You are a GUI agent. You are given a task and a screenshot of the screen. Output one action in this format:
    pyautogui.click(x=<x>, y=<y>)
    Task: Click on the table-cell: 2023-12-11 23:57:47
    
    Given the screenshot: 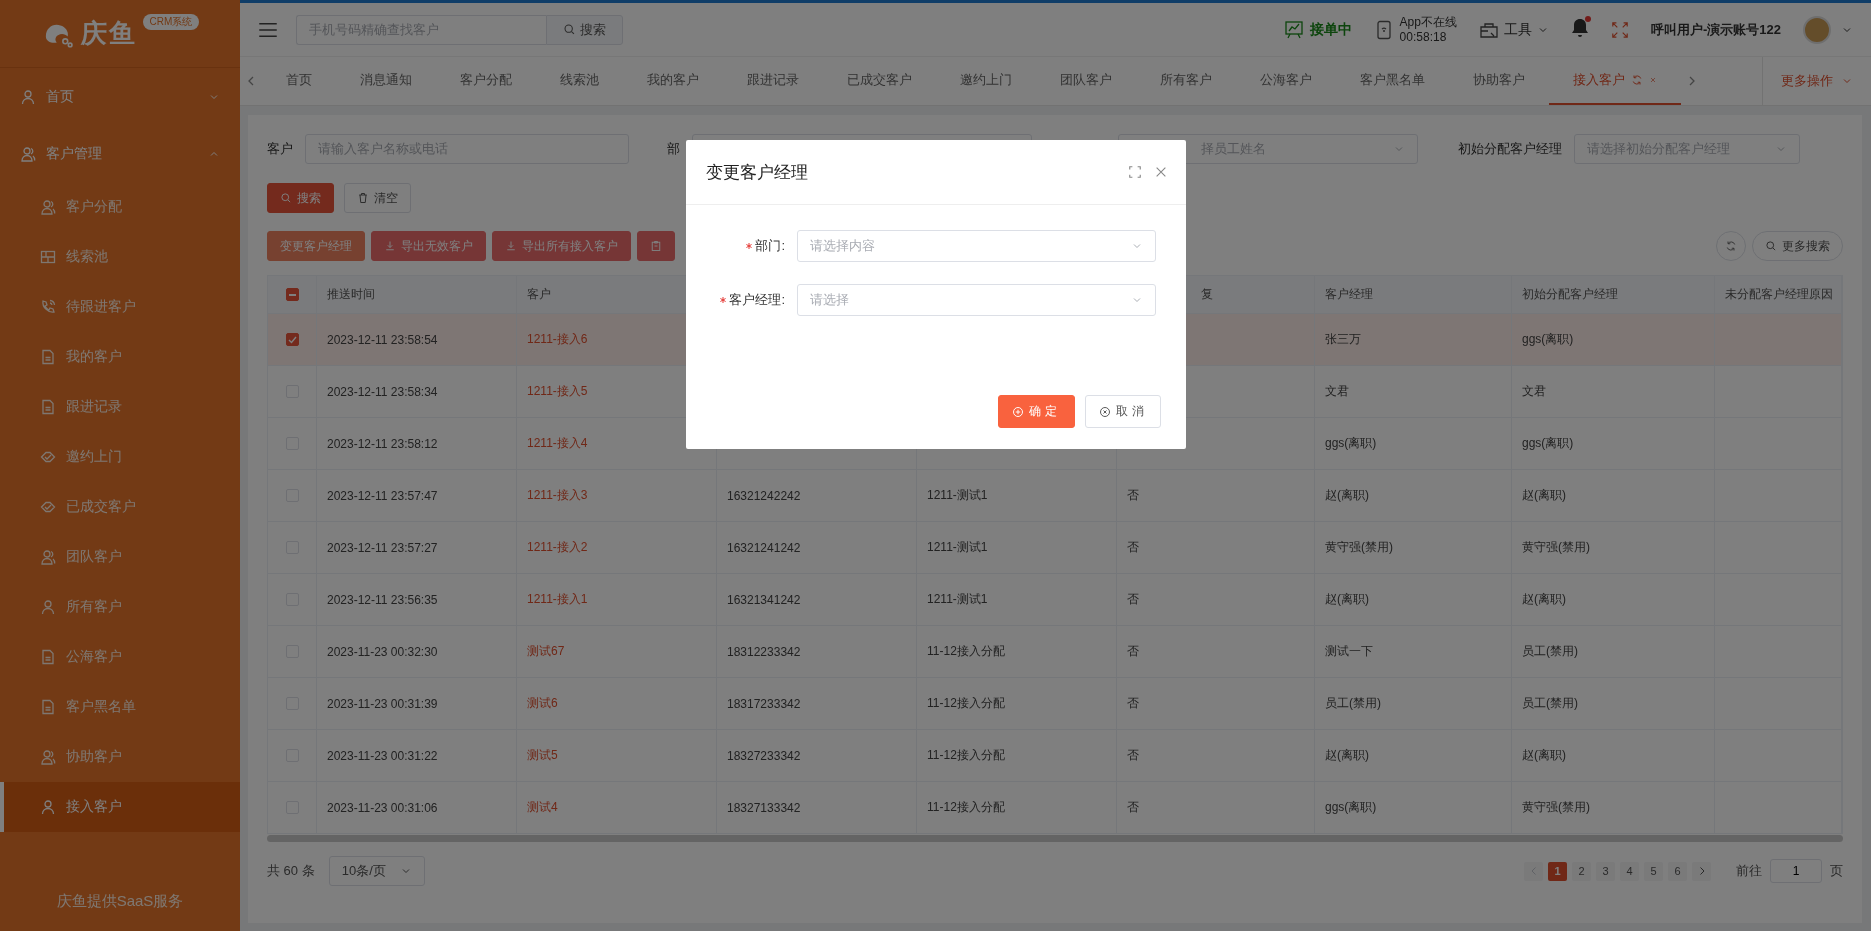 What is the action you would take?
    pyautogui.click(x=382, y=495)
    